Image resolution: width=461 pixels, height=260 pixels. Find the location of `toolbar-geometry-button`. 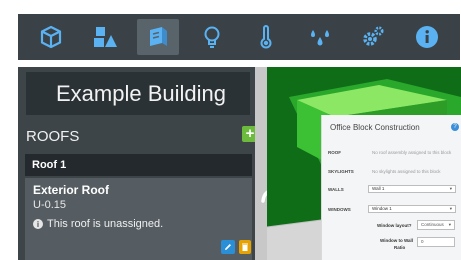

toolbar-geometry-button is located at coordinates (51, 37).